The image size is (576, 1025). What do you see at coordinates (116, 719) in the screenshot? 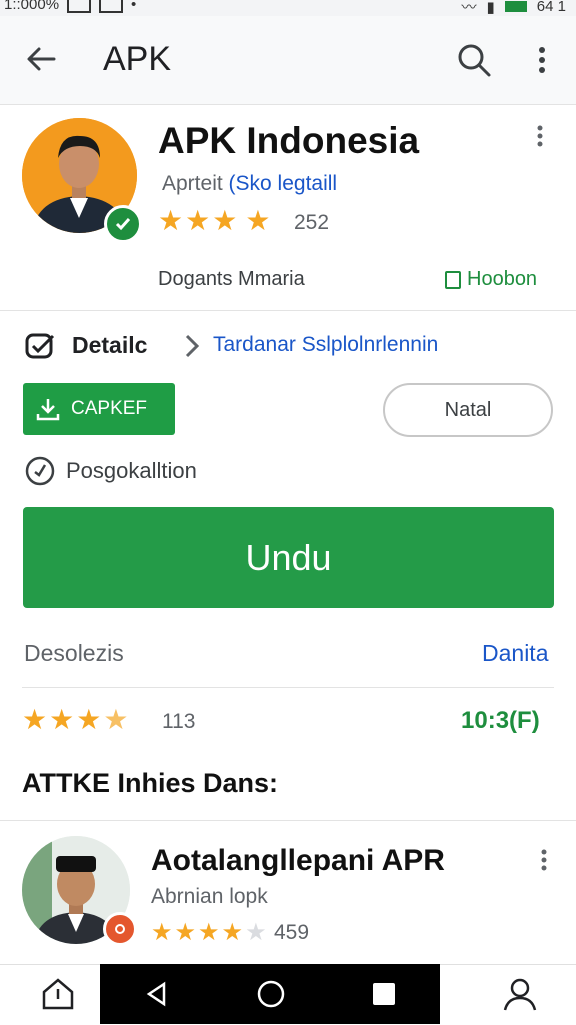
I see `star-half-icon: ★` at bounding box center [116, 719].